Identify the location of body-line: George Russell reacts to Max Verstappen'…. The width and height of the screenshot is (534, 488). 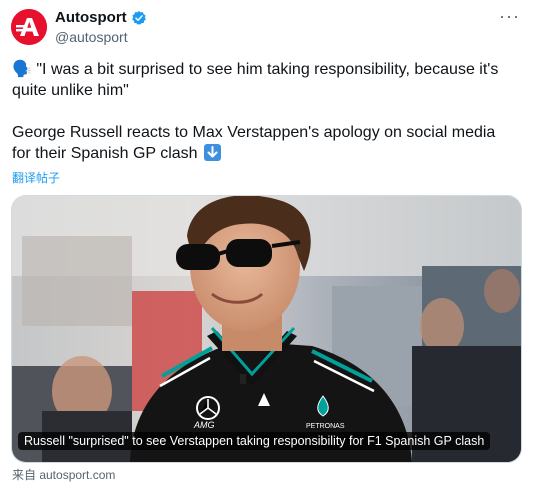
(264, 143).